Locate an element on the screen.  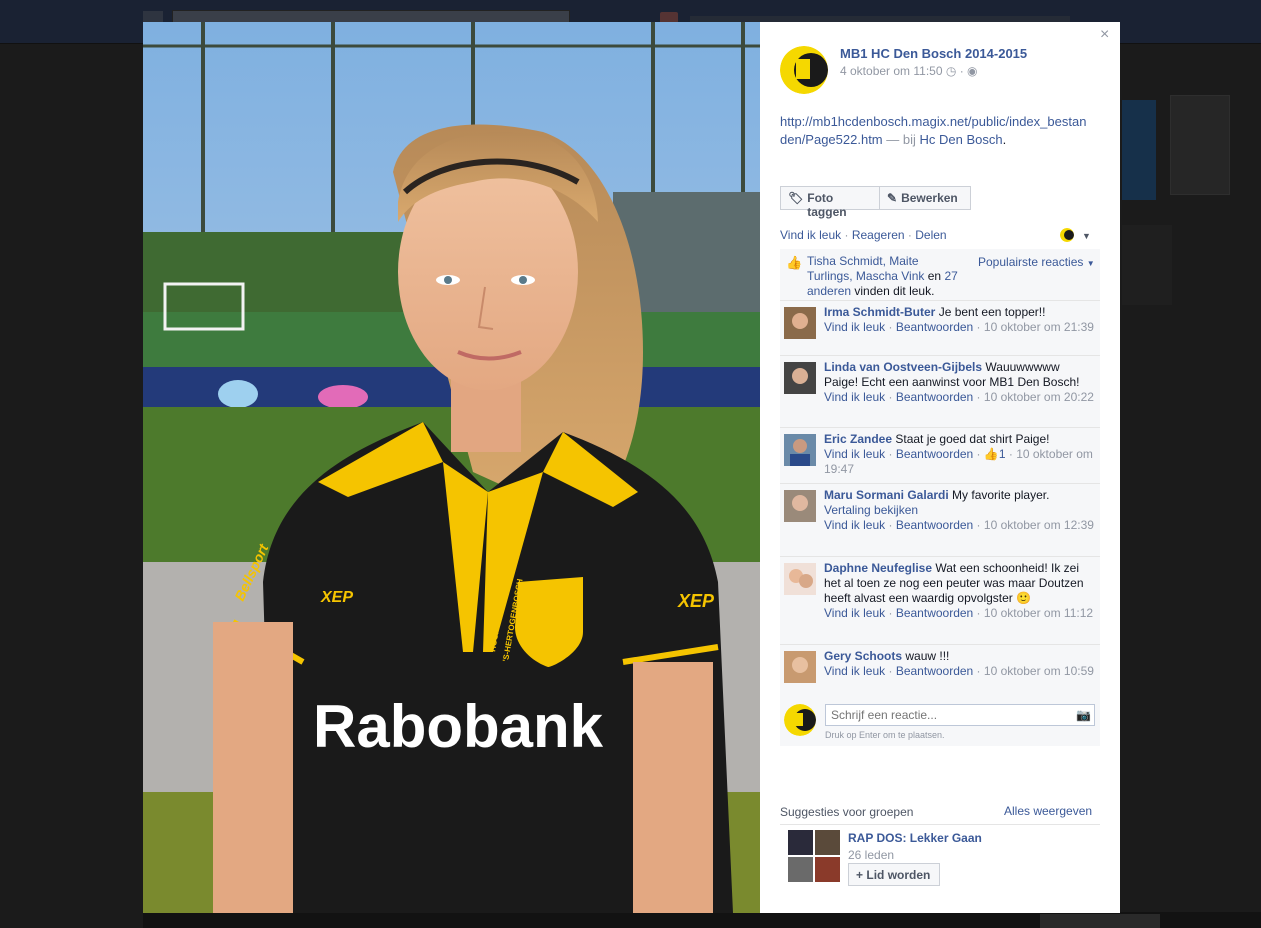
share-link: Delen is located at coordinates (930, 235).